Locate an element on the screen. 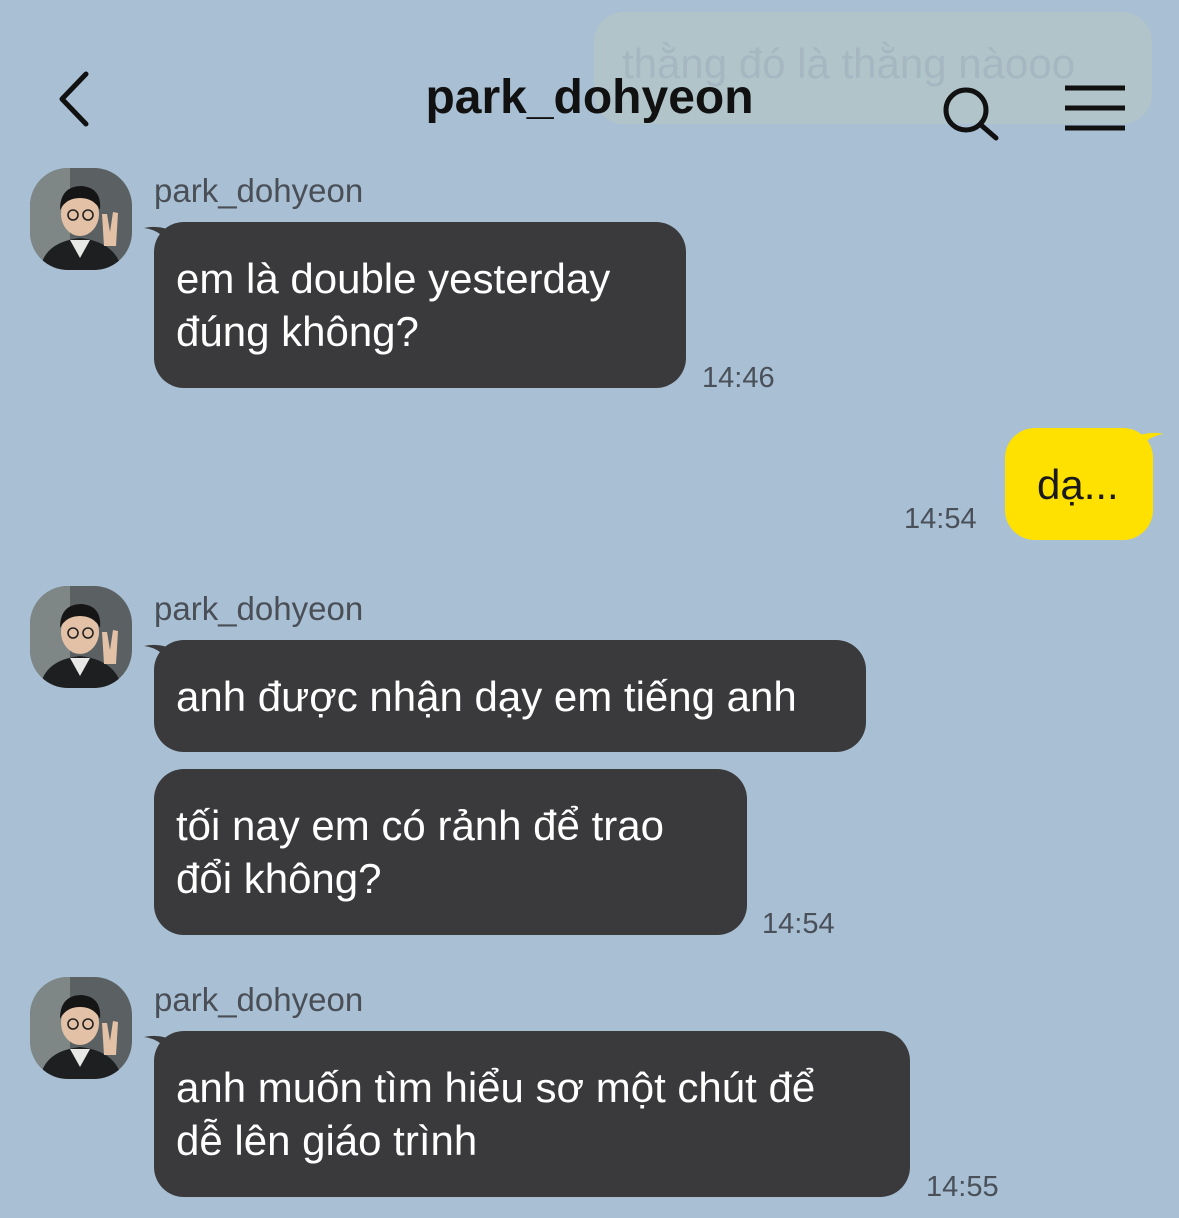  message-bubble: em là double yesterday đúng không? is located at coordinates (420, 305).